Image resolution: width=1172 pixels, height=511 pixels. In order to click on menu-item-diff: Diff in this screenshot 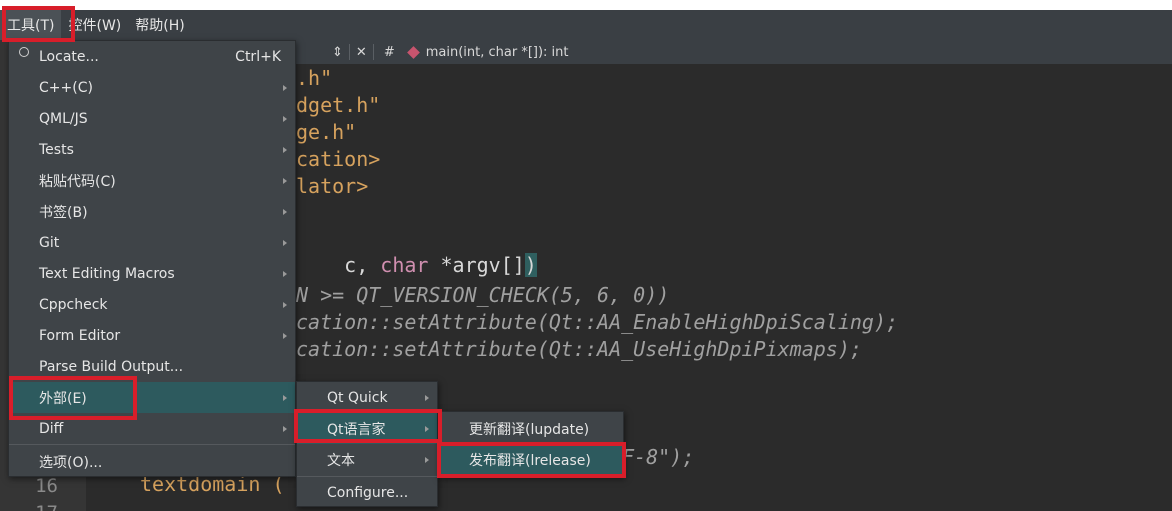, I will do `click(152, 428)`.